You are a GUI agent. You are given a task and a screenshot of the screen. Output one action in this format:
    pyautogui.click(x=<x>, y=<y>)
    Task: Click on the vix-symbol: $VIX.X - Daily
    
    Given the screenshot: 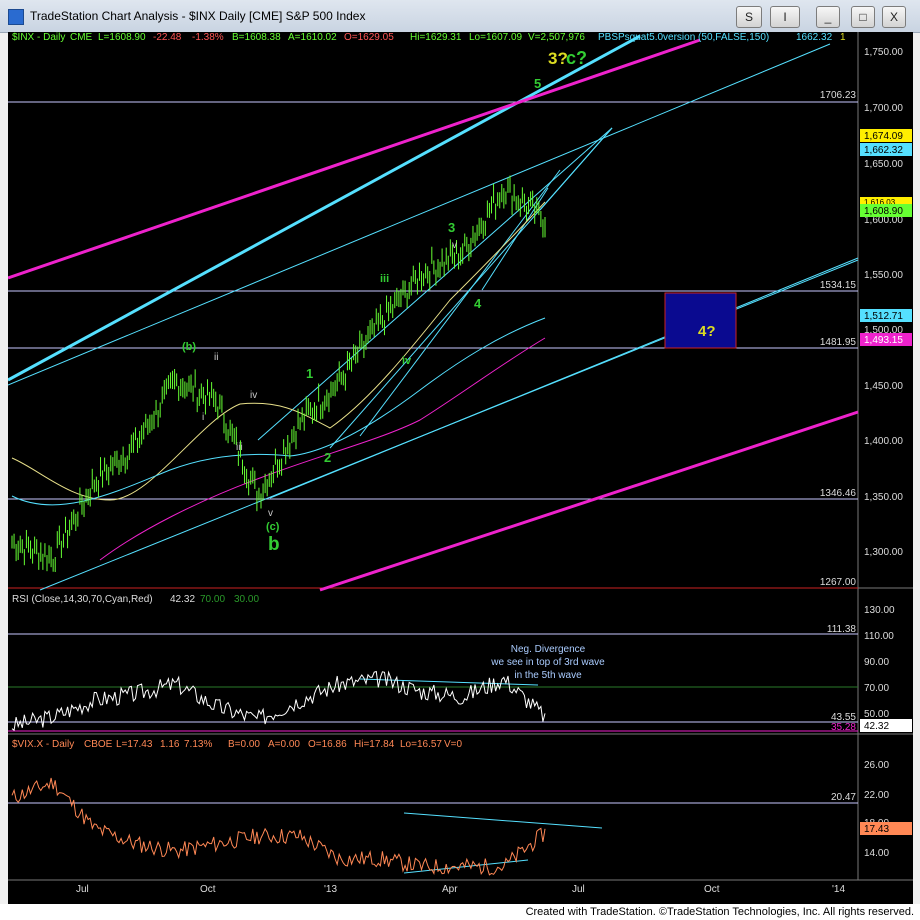 What is the action you would take?
    pyautogui.click(x=43, y=744)
    